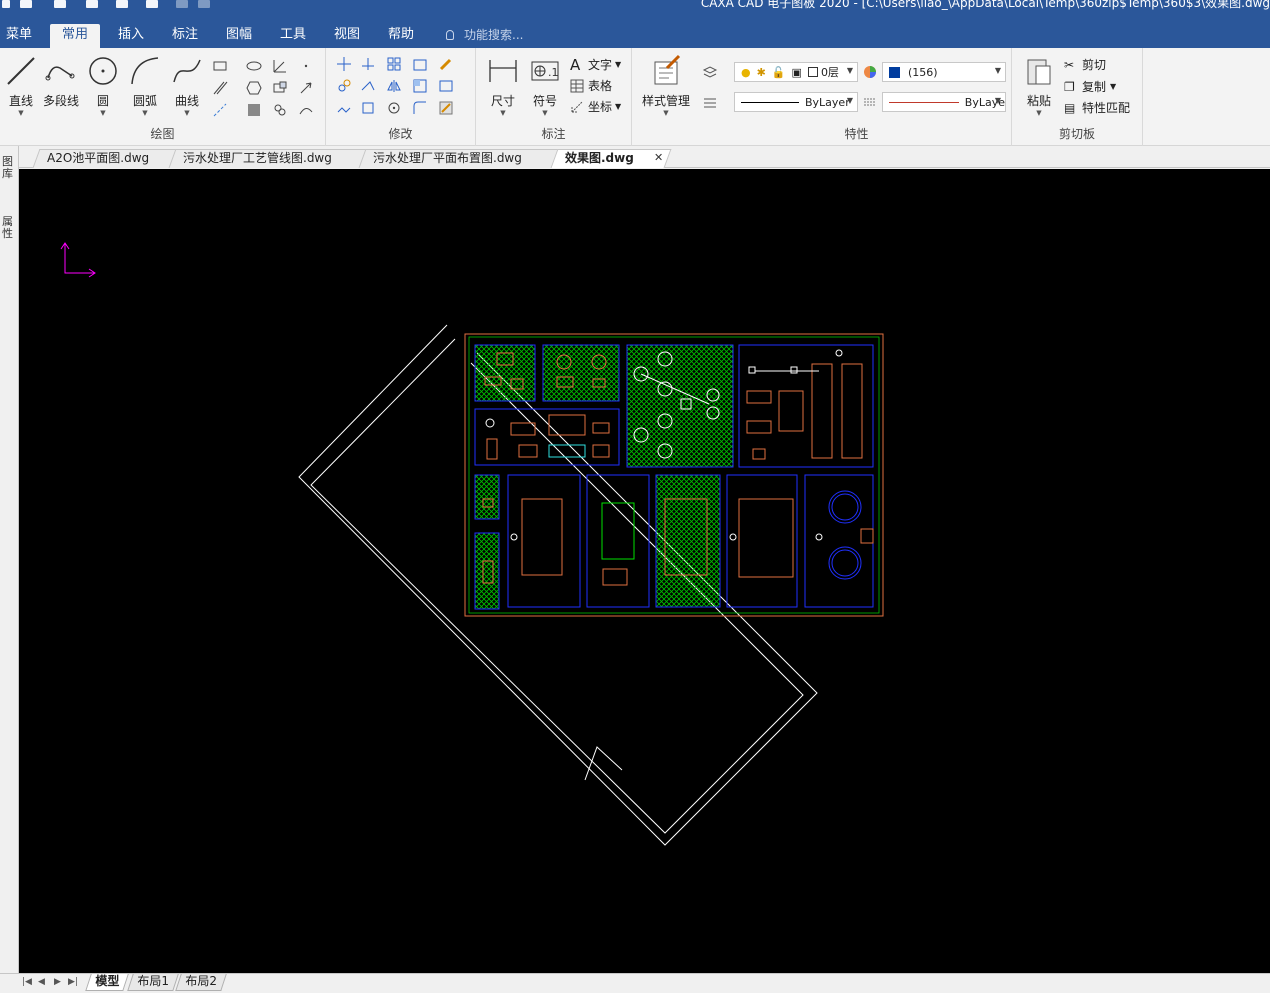 This screenshot has width=1270, height=993. What do you see at coordinates (306, 88) in the screenshot?
I see `arrow-icon` at bounding box center [306, 88].